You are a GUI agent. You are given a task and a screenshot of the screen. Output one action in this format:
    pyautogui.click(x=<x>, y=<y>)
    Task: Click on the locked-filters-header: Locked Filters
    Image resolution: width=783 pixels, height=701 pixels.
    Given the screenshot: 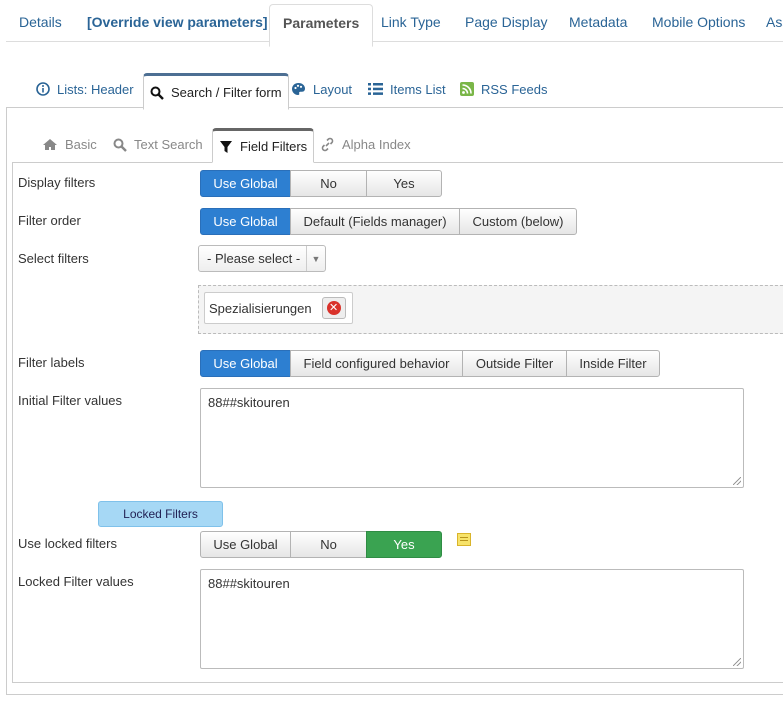 What is the action you would take?
    pyautogui.click(x=160, y=514)
    